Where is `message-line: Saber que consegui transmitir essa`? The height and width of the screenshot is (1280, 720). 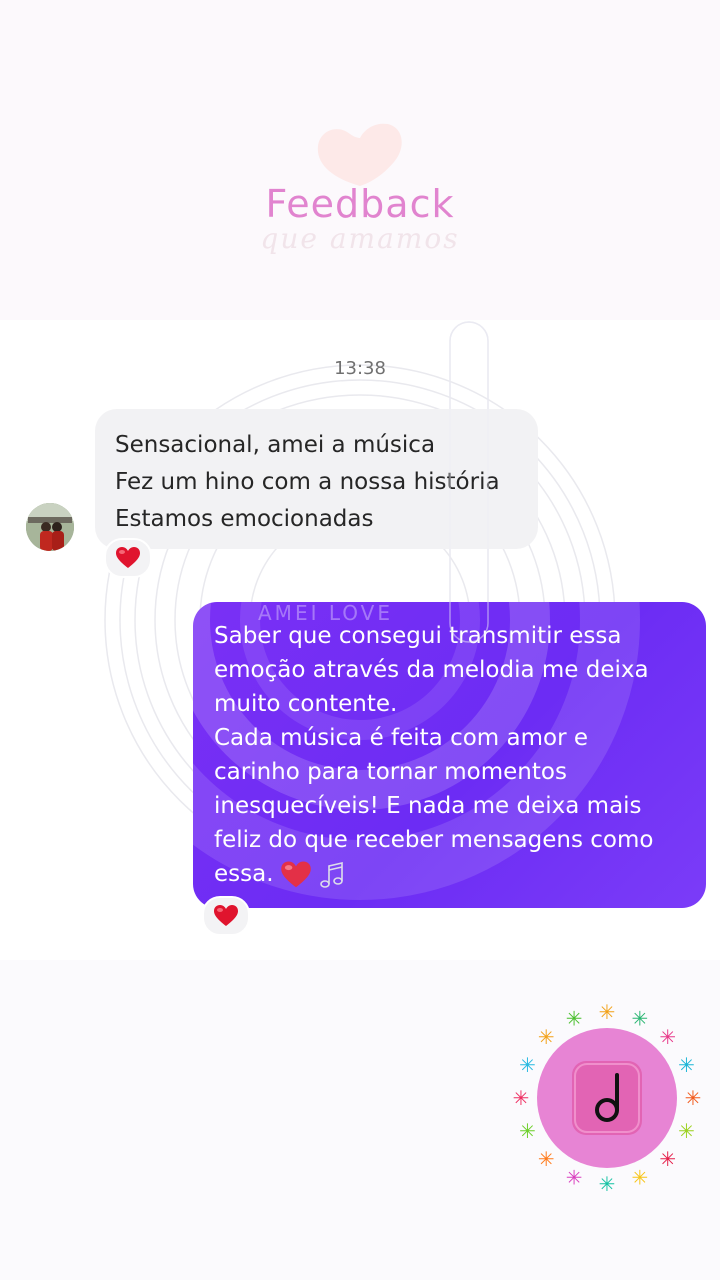 message-line: Saber que consegui transmitir essa is located at coordinates (418, 636).